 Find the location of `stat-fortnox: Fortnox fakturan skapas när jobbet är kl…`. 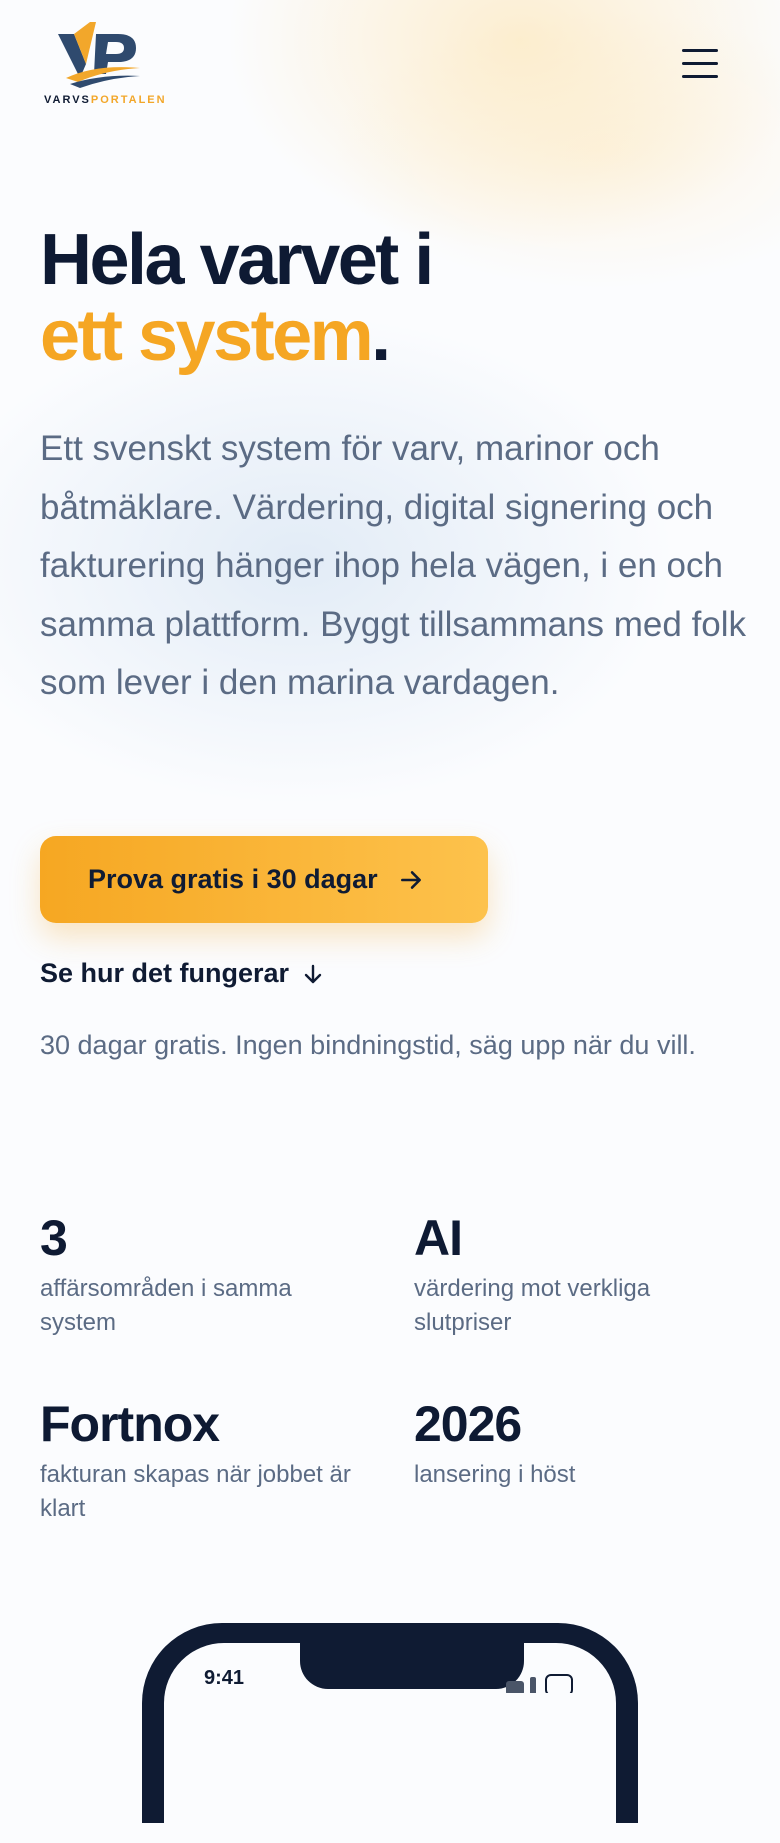

stat-fortnox: Fortnox fakturan skapas när jobbet är kl… is located at coordinates (200, 1461).